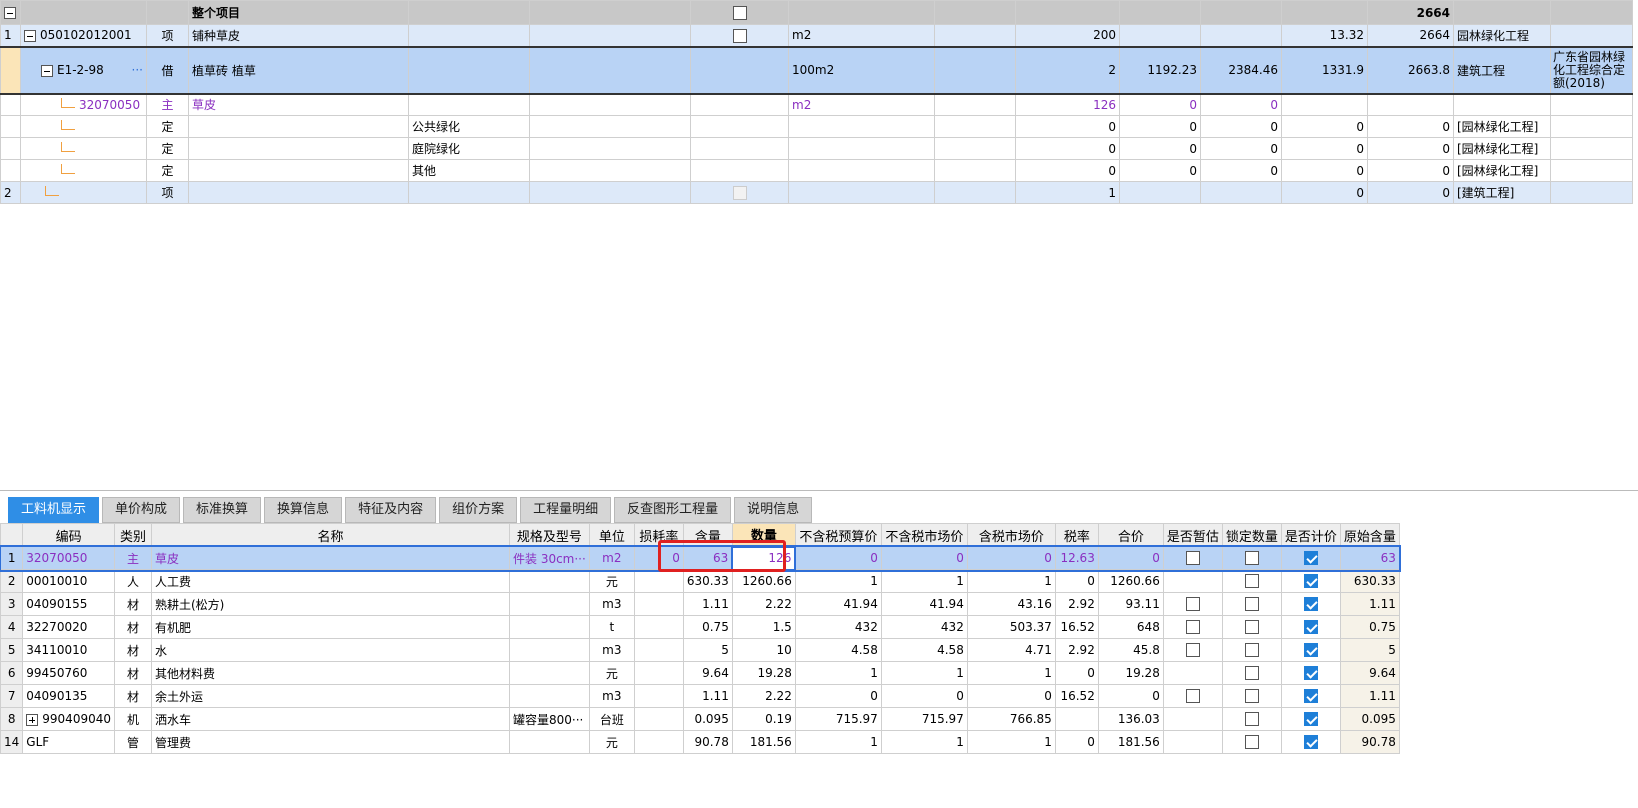 The height and width of the screenshot is (808, 1638). I want to click on resource-code: 99450760, so click(68, 673).